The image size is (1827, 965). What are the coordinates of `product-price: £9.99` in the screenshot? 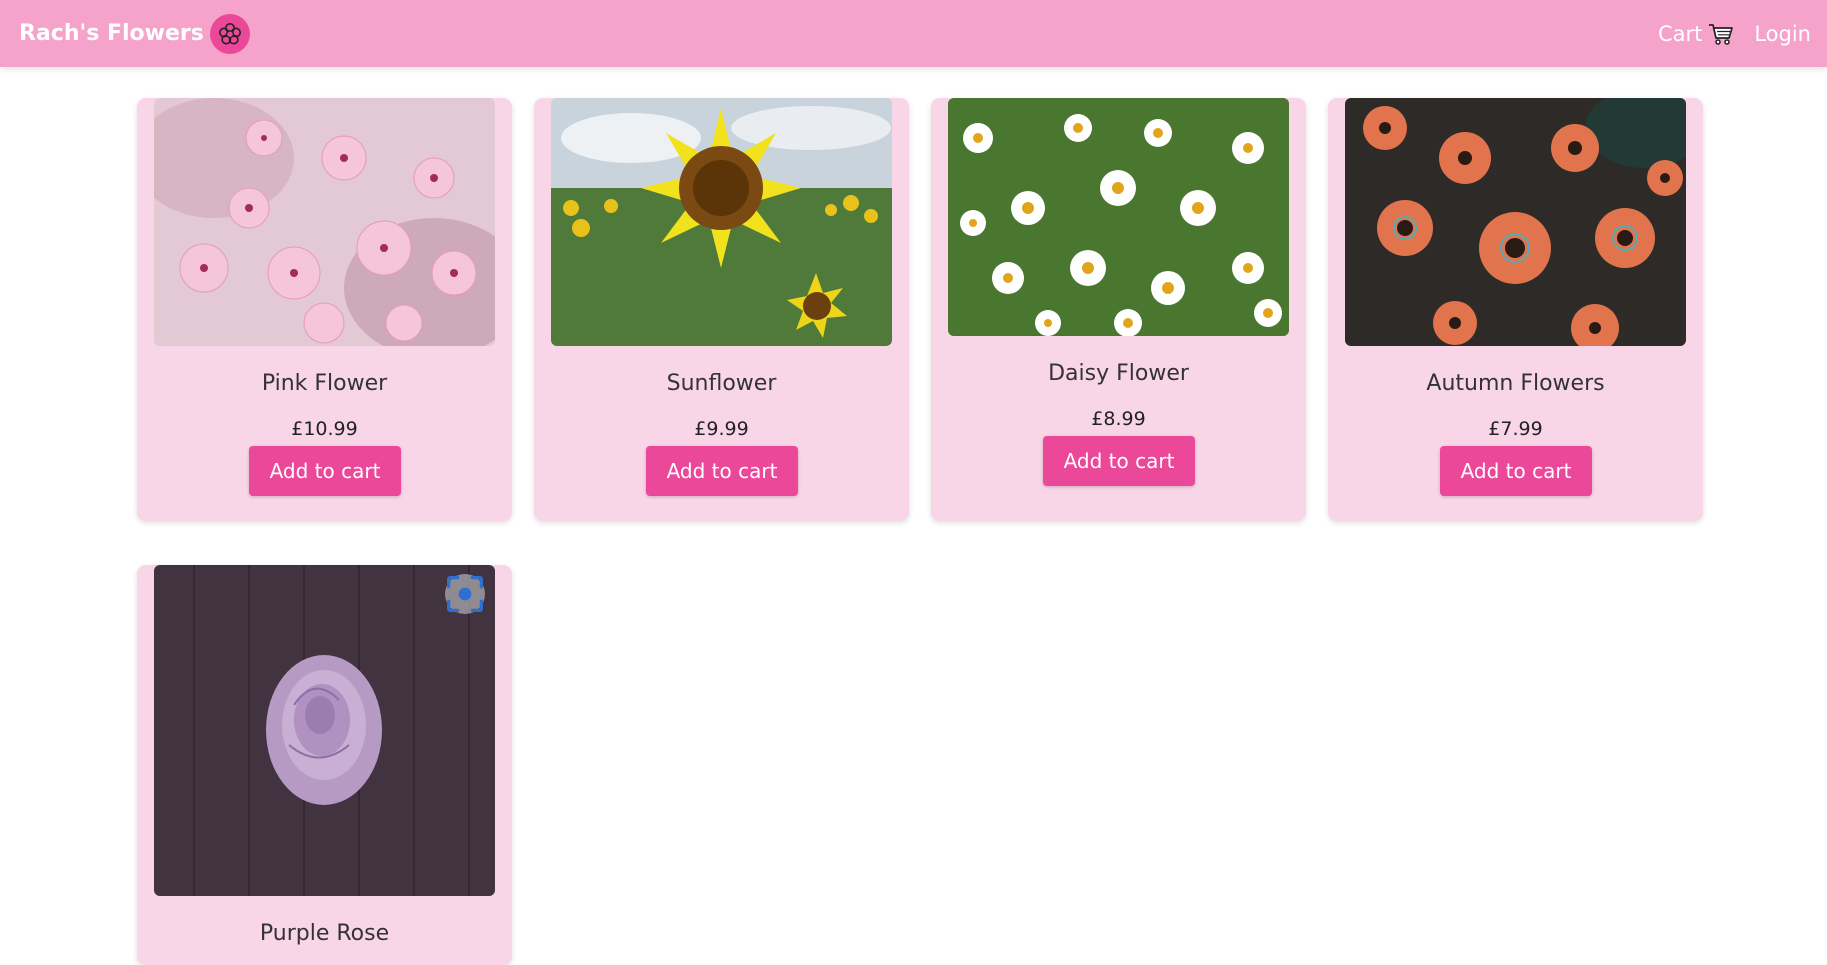 It's located at (721, 429).